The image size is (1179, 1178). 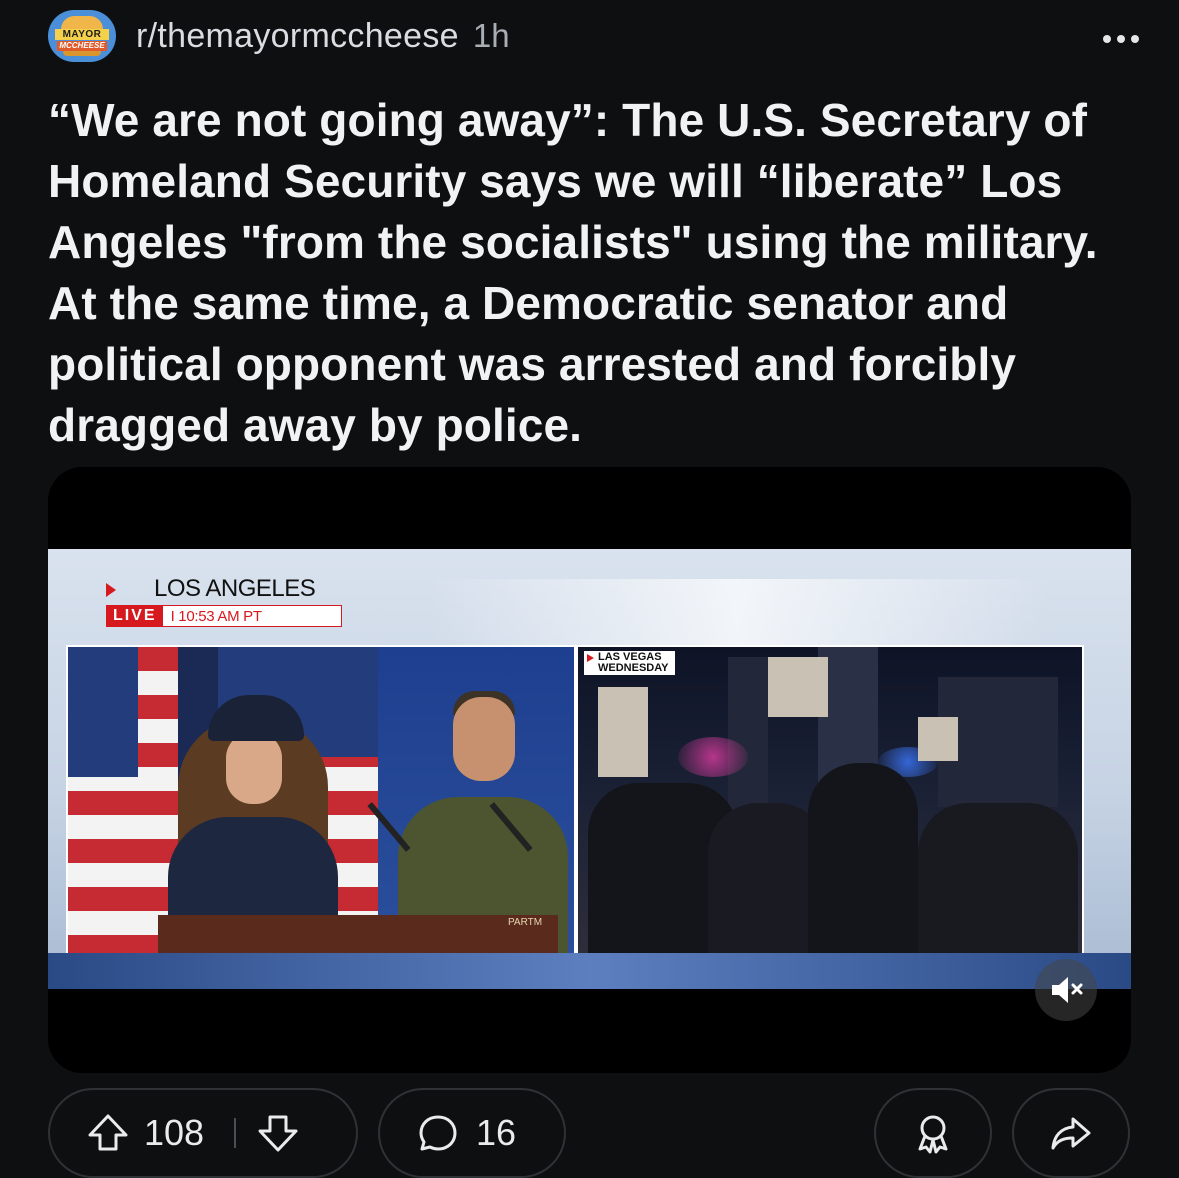 I want to click on subreddit-avatar: MAYOR MCCHEESE, so click(x=82, y=36).